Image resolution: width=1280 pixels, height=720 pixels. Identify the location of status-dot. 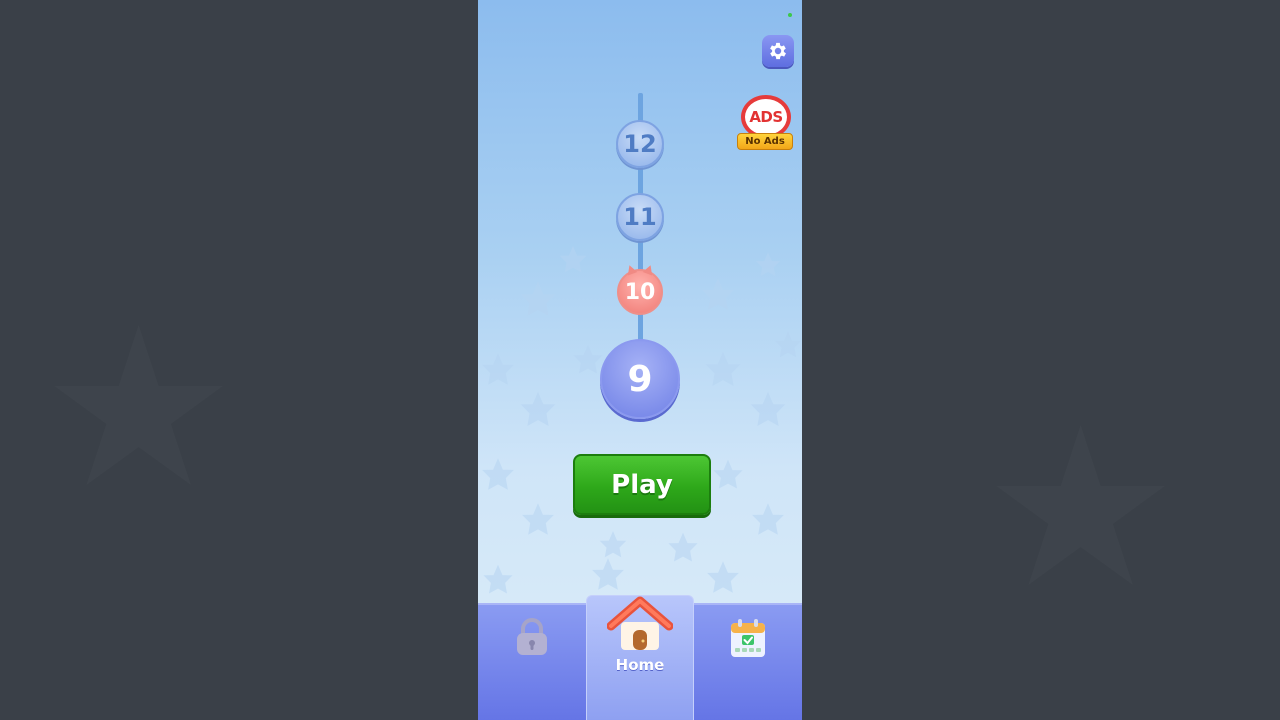
(790, 15).